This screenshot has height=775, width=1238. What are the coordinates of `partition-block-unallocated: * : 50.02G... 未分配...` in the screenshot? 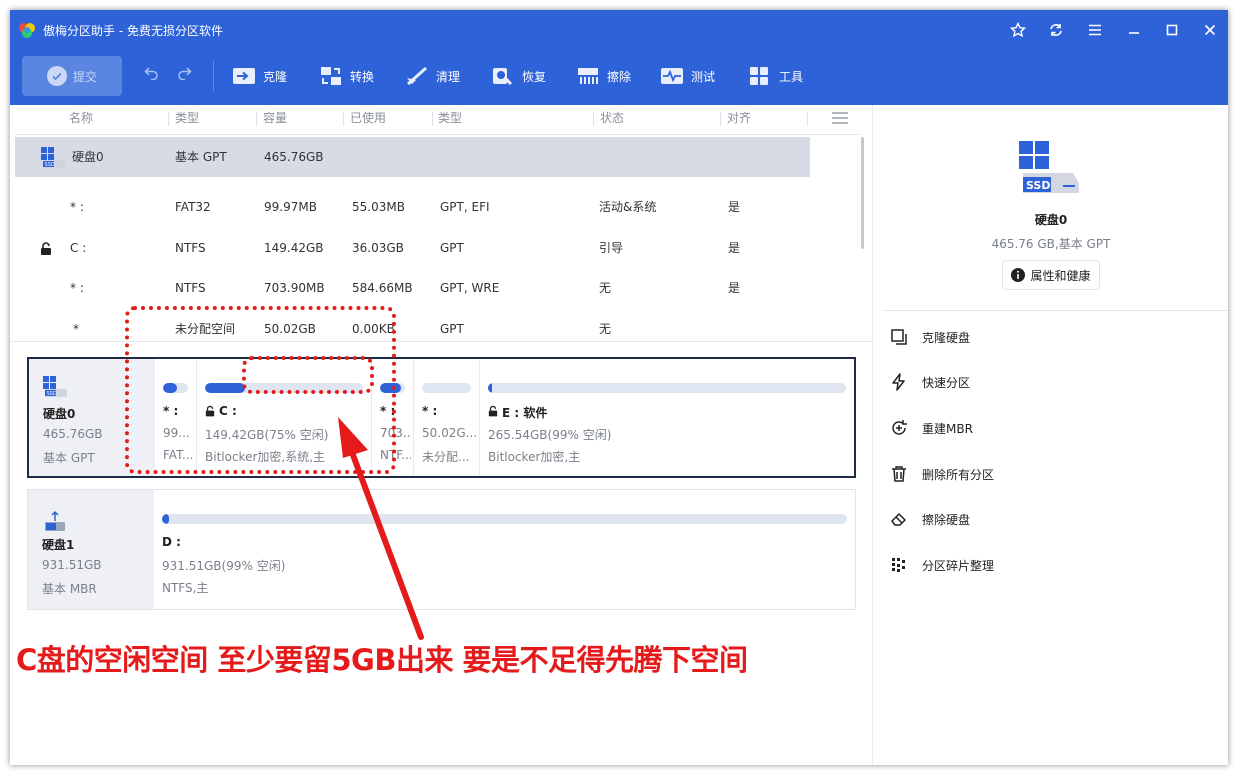 It's located at (447, 417).